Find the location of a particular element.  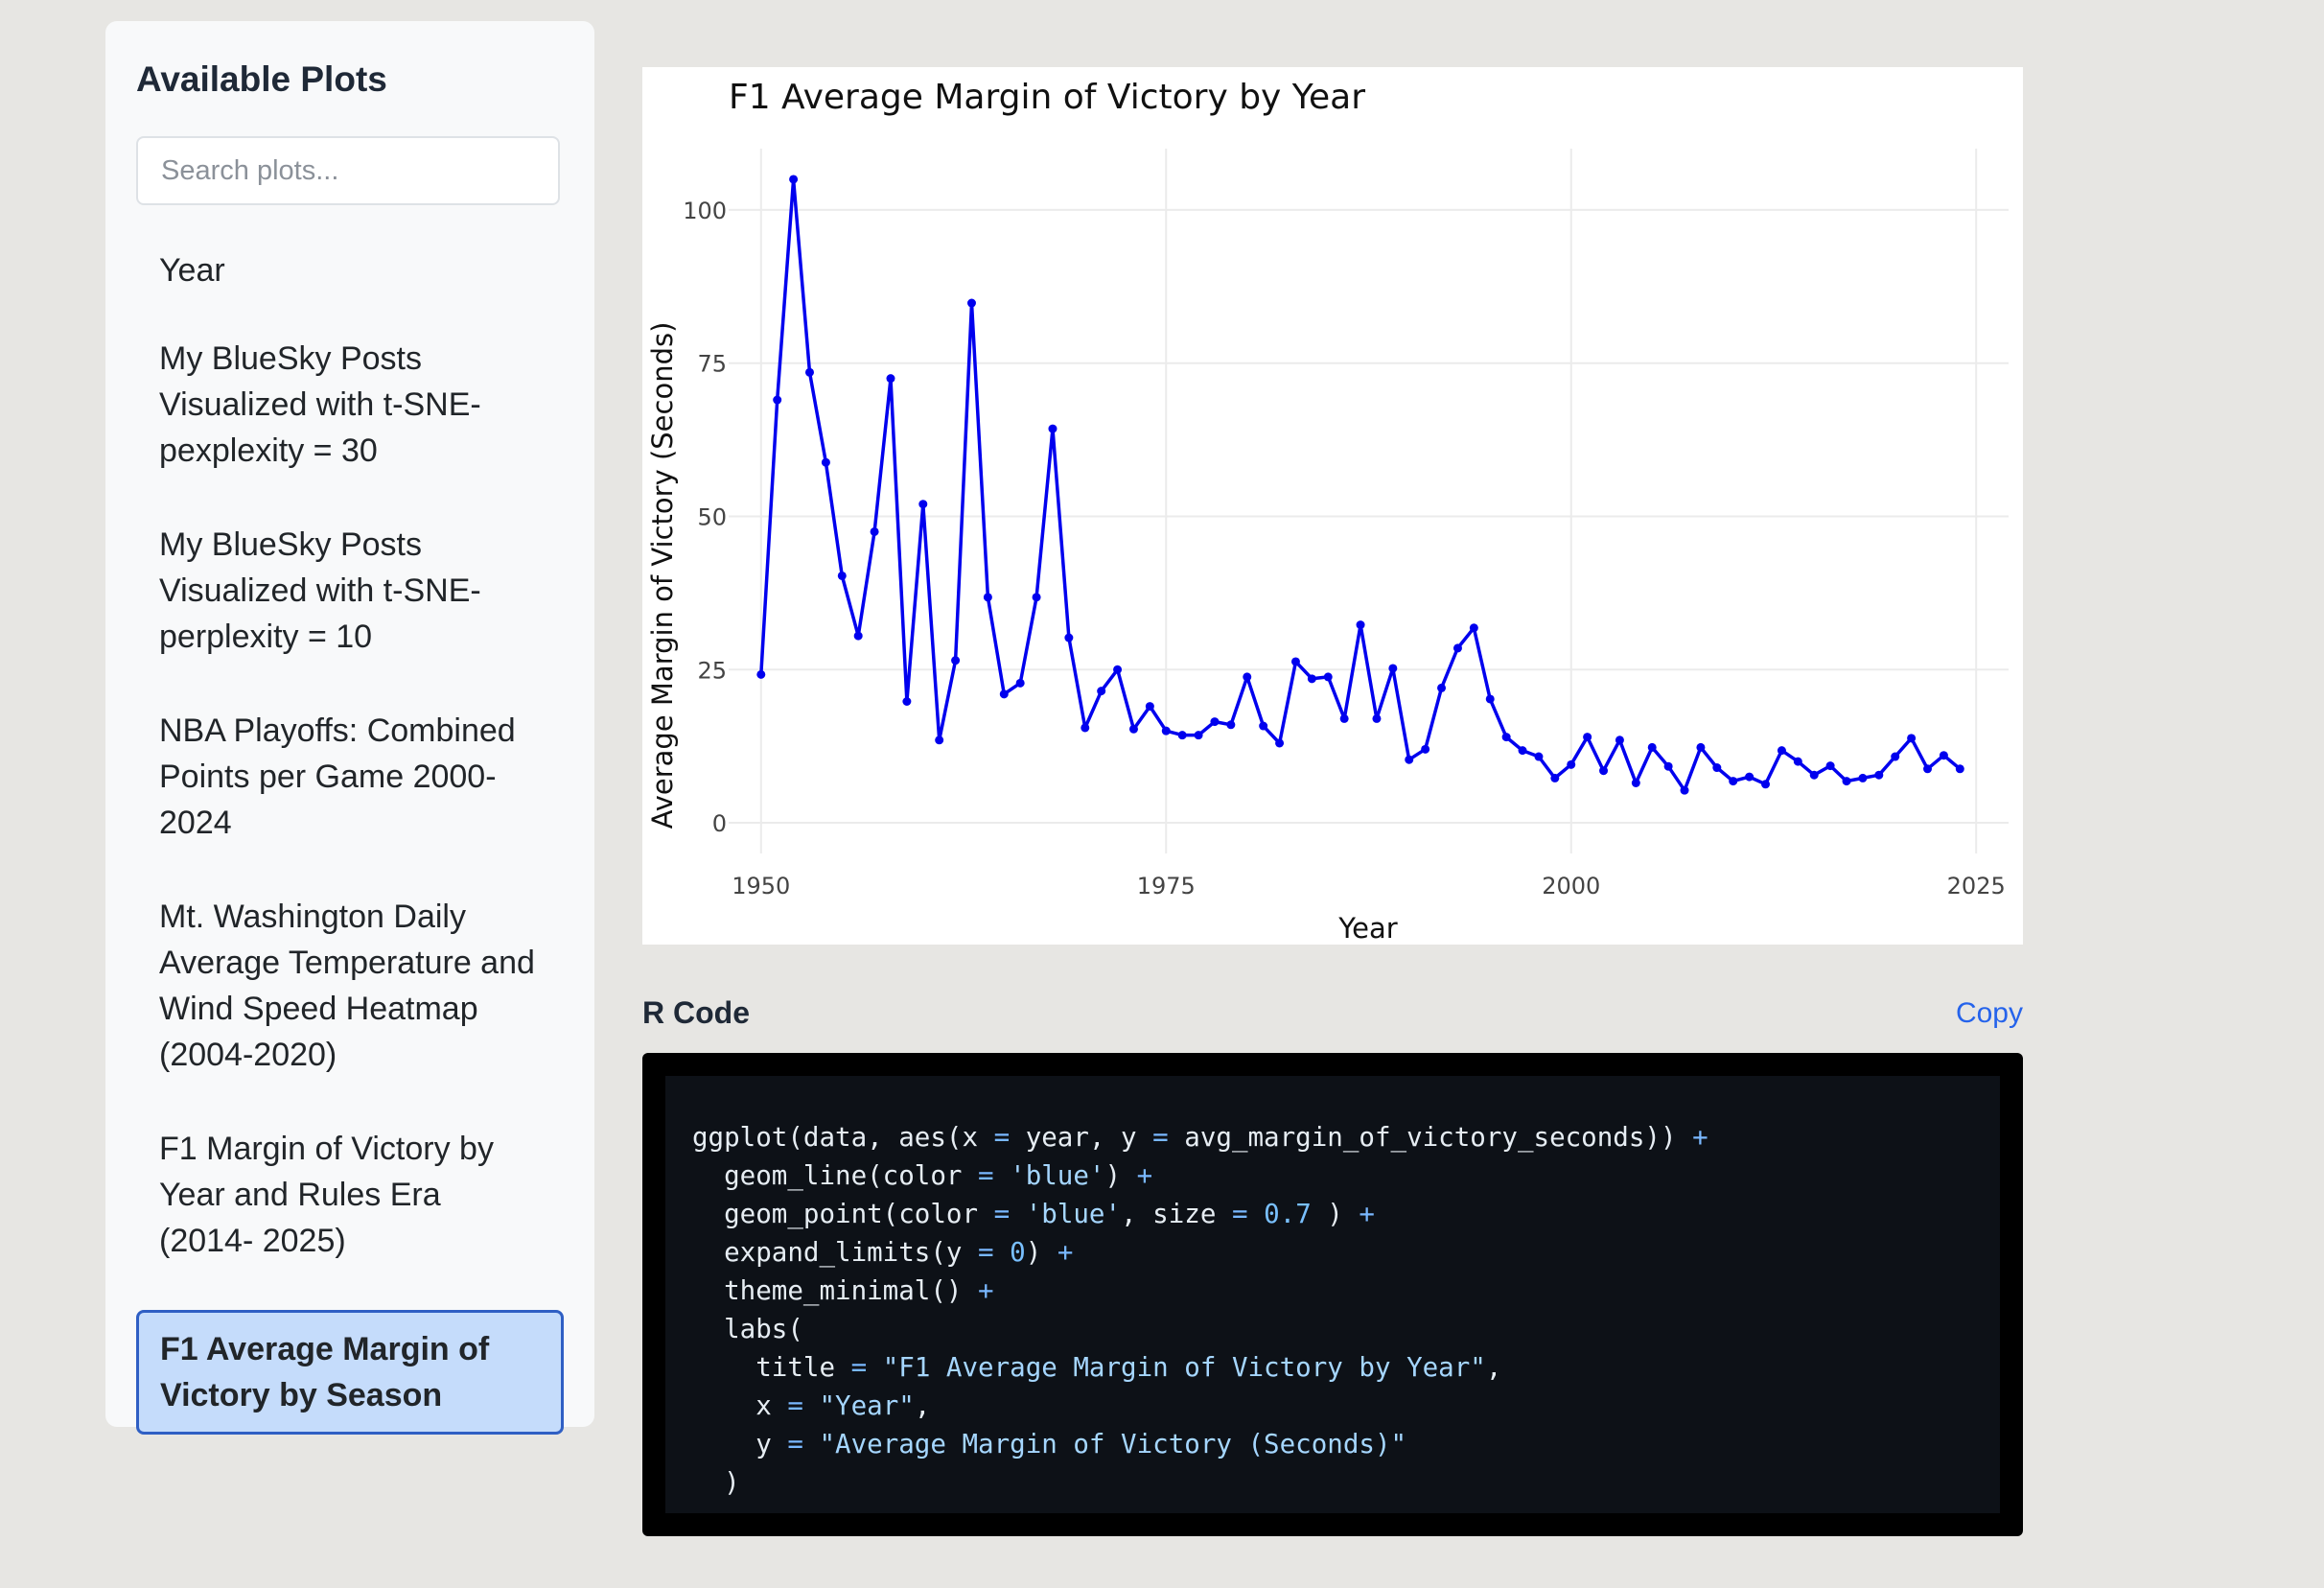

code-token: "F1 Average Margin of Victory by Year" is located at coordinates (1184, 1367).